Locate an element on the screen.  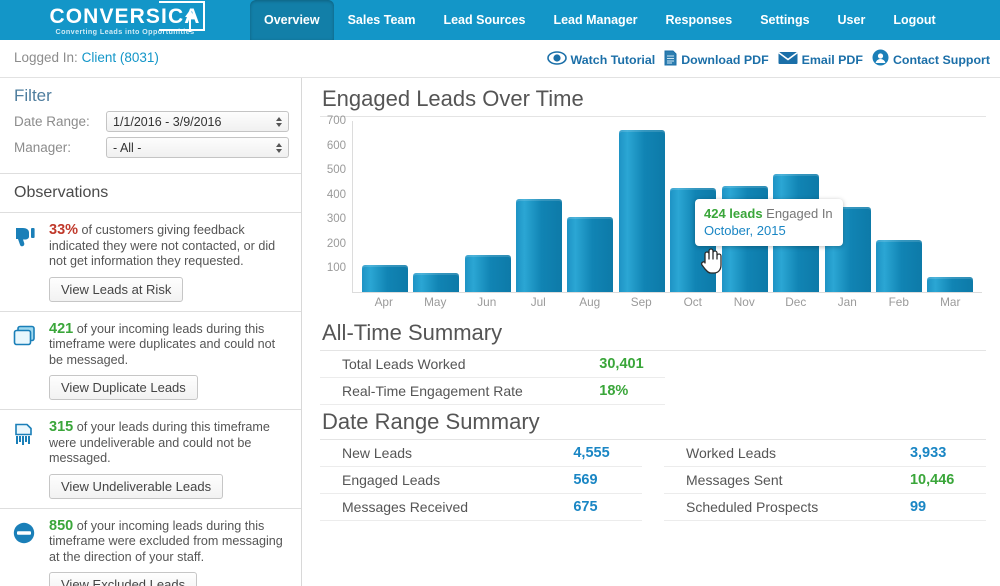
table-row: Real-Time Engagement Rate 18% is located at coordinates (492, 391).